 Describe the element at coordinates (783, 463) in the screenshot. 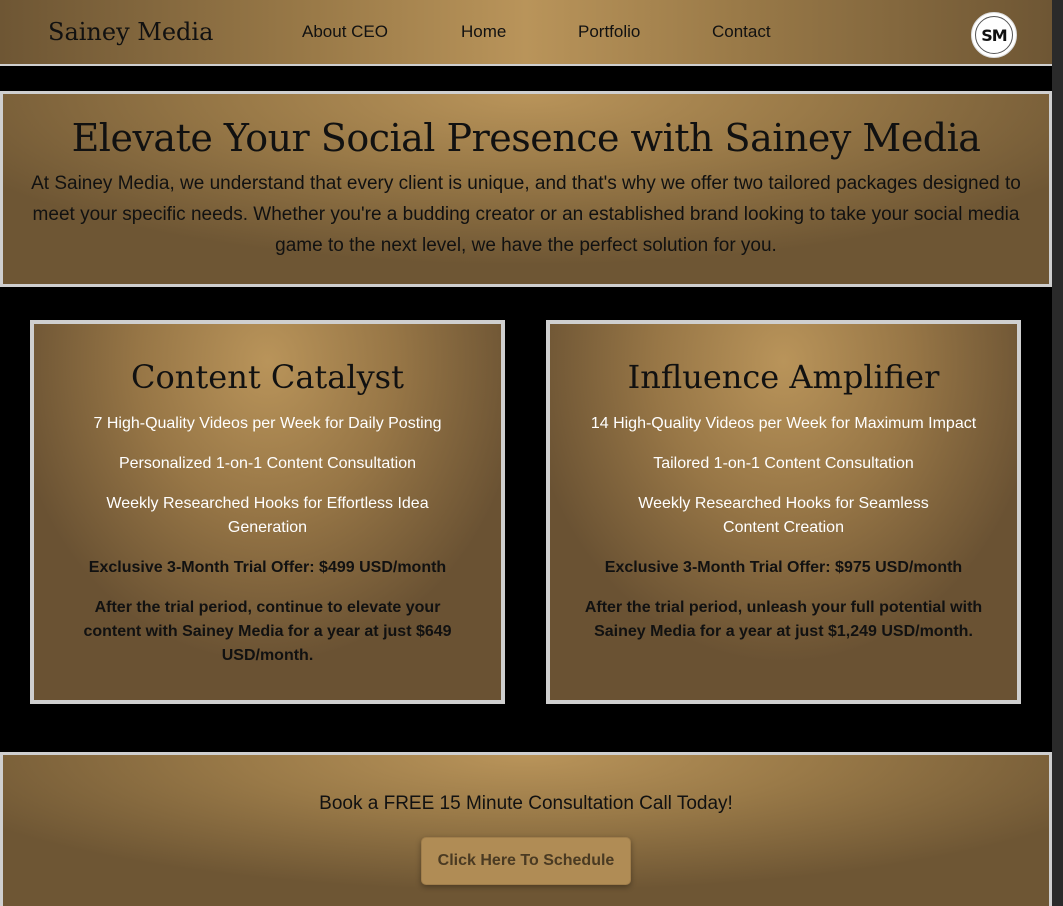

I see `package-feature: Tailored 1-on-1 Content Consultation` at that location.